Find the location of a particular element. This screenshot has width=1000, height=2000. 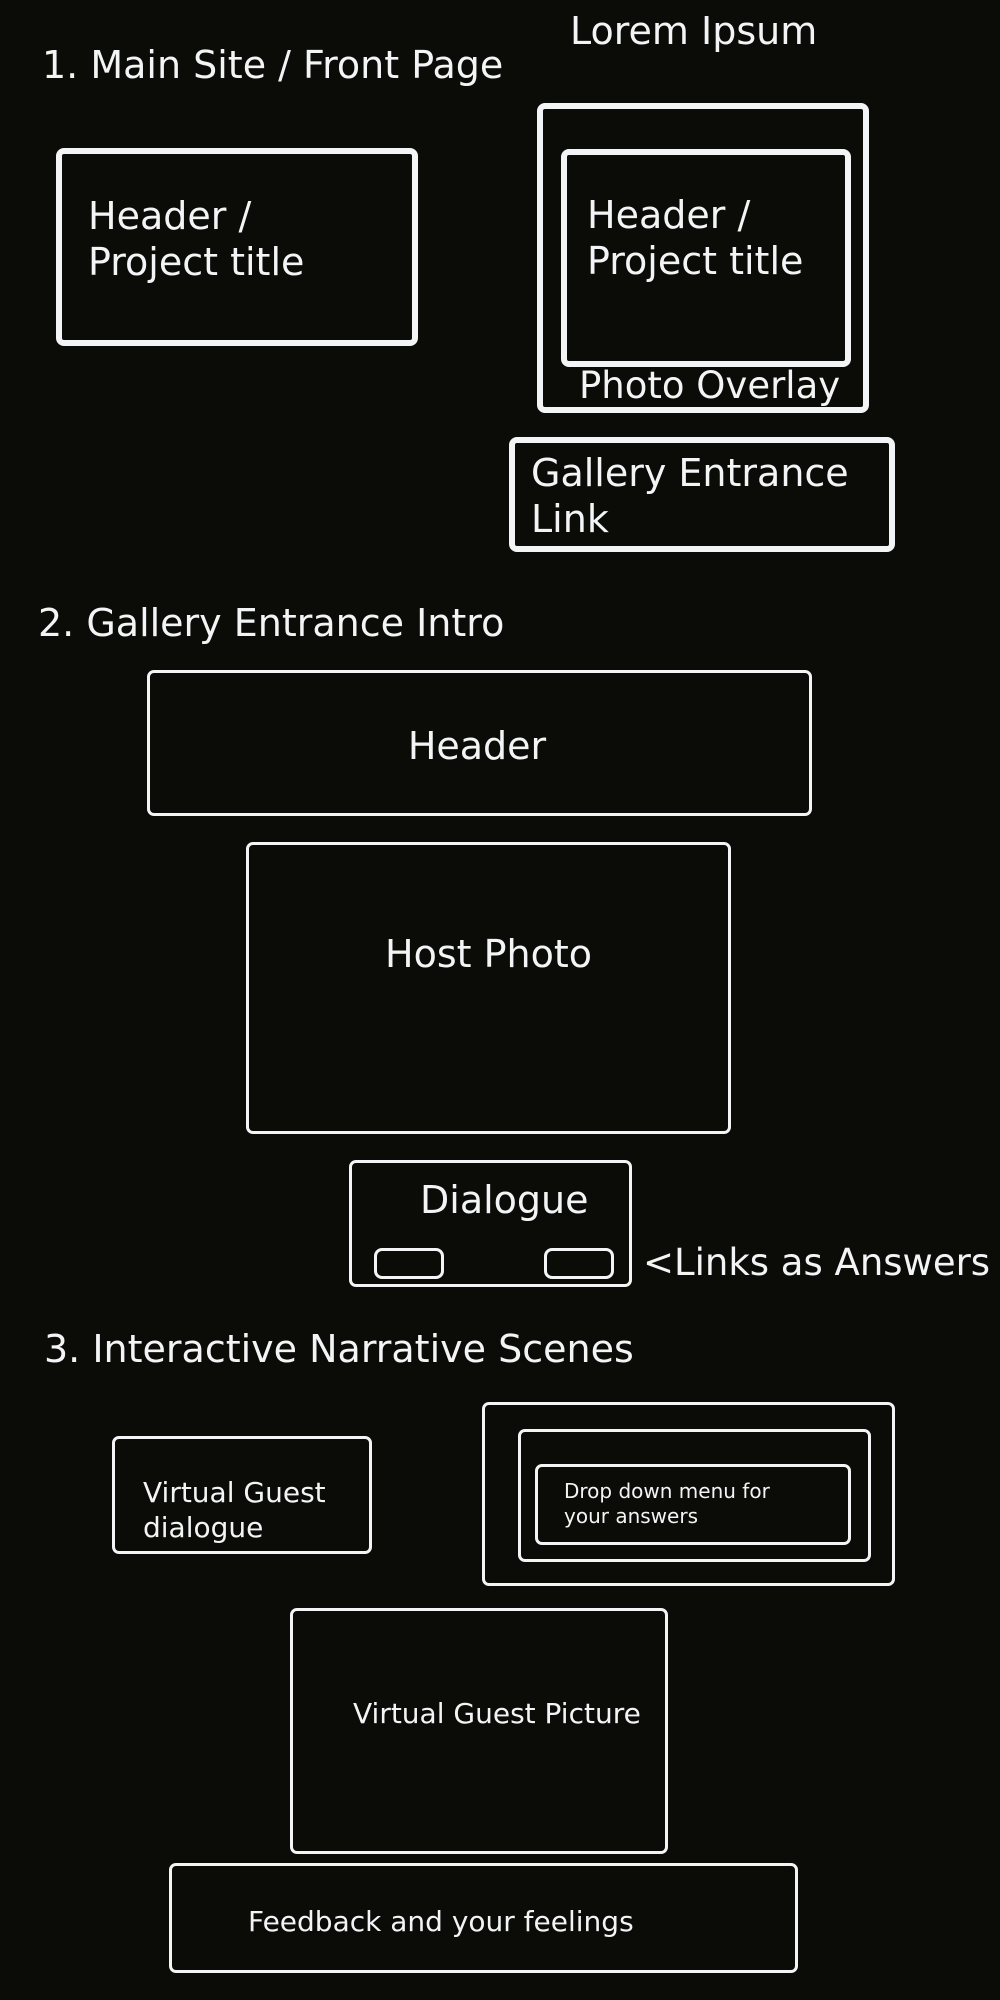

virtual-guest-dialogue-box: Virtual Guest dialogue is located at coordinates (242, 1495).